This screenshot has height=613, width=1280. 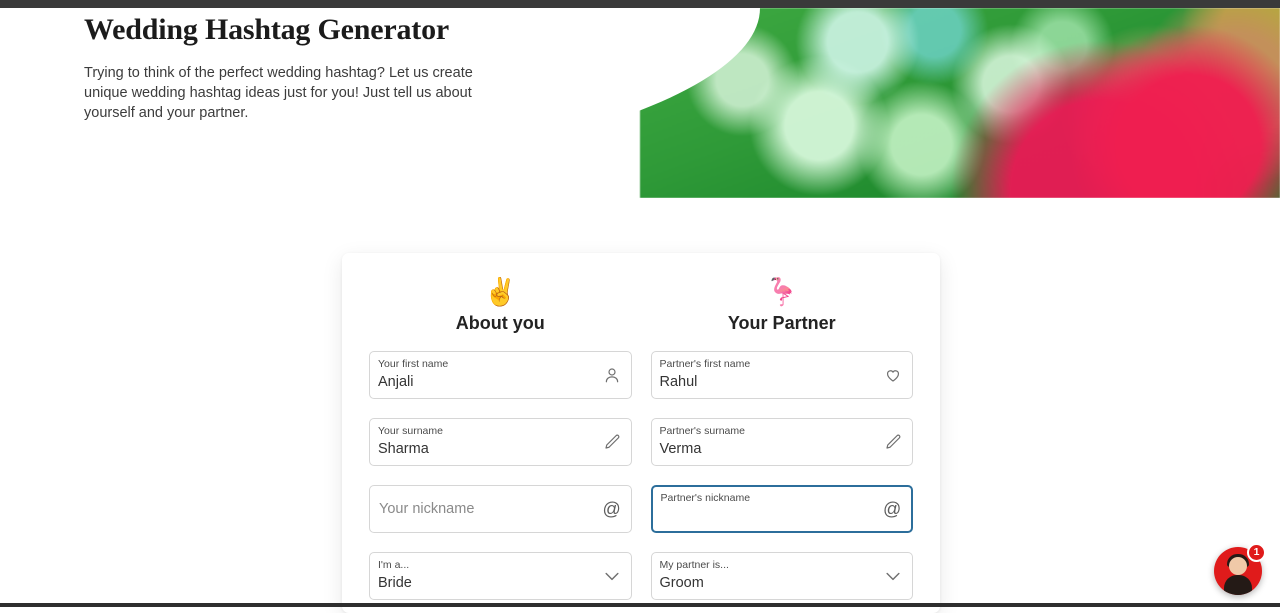 What do you see at coordinates (782, 509) in the screenshot?
I see `partner-nickname-field: Partner's nickname @` at bounding box center [782, 509].